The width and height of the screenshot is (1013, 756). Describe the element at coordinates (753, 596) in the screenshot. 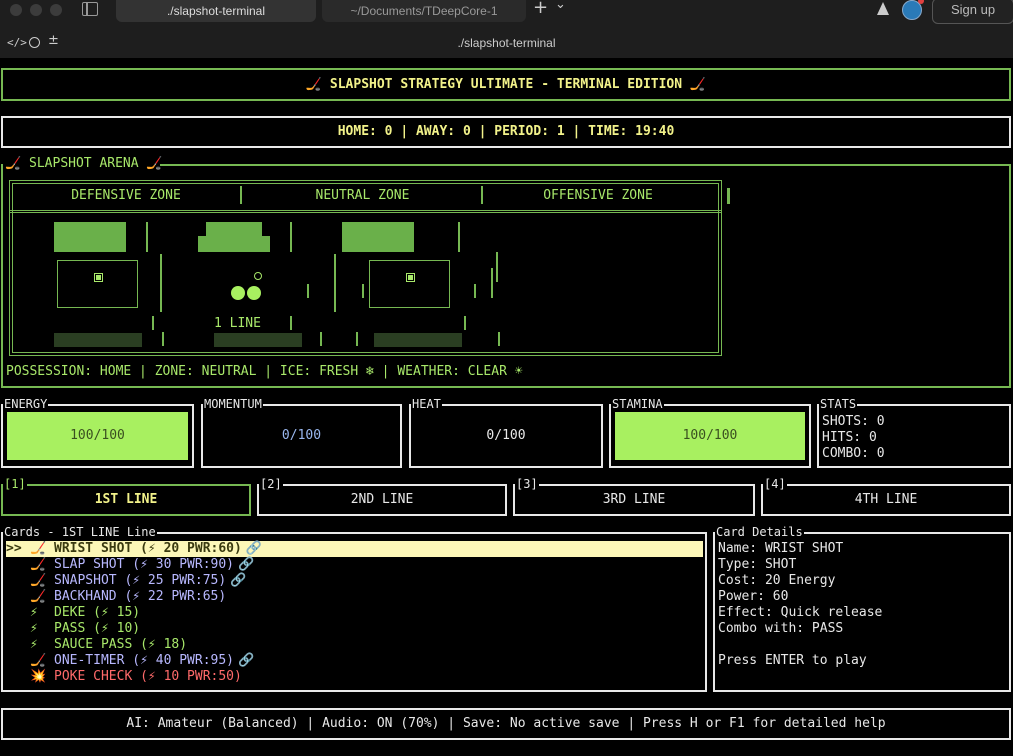

I see `detail-power: Power: 60` at that location.